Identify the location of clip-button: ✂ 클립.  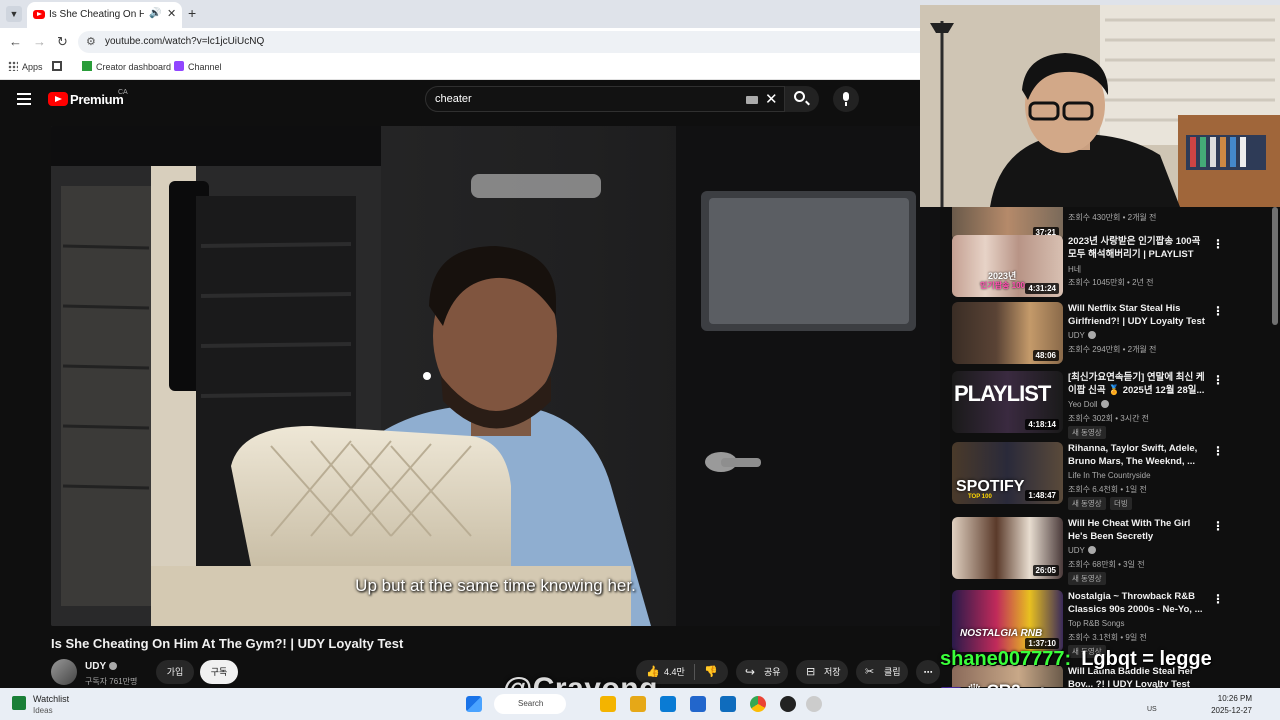
(882, 672).